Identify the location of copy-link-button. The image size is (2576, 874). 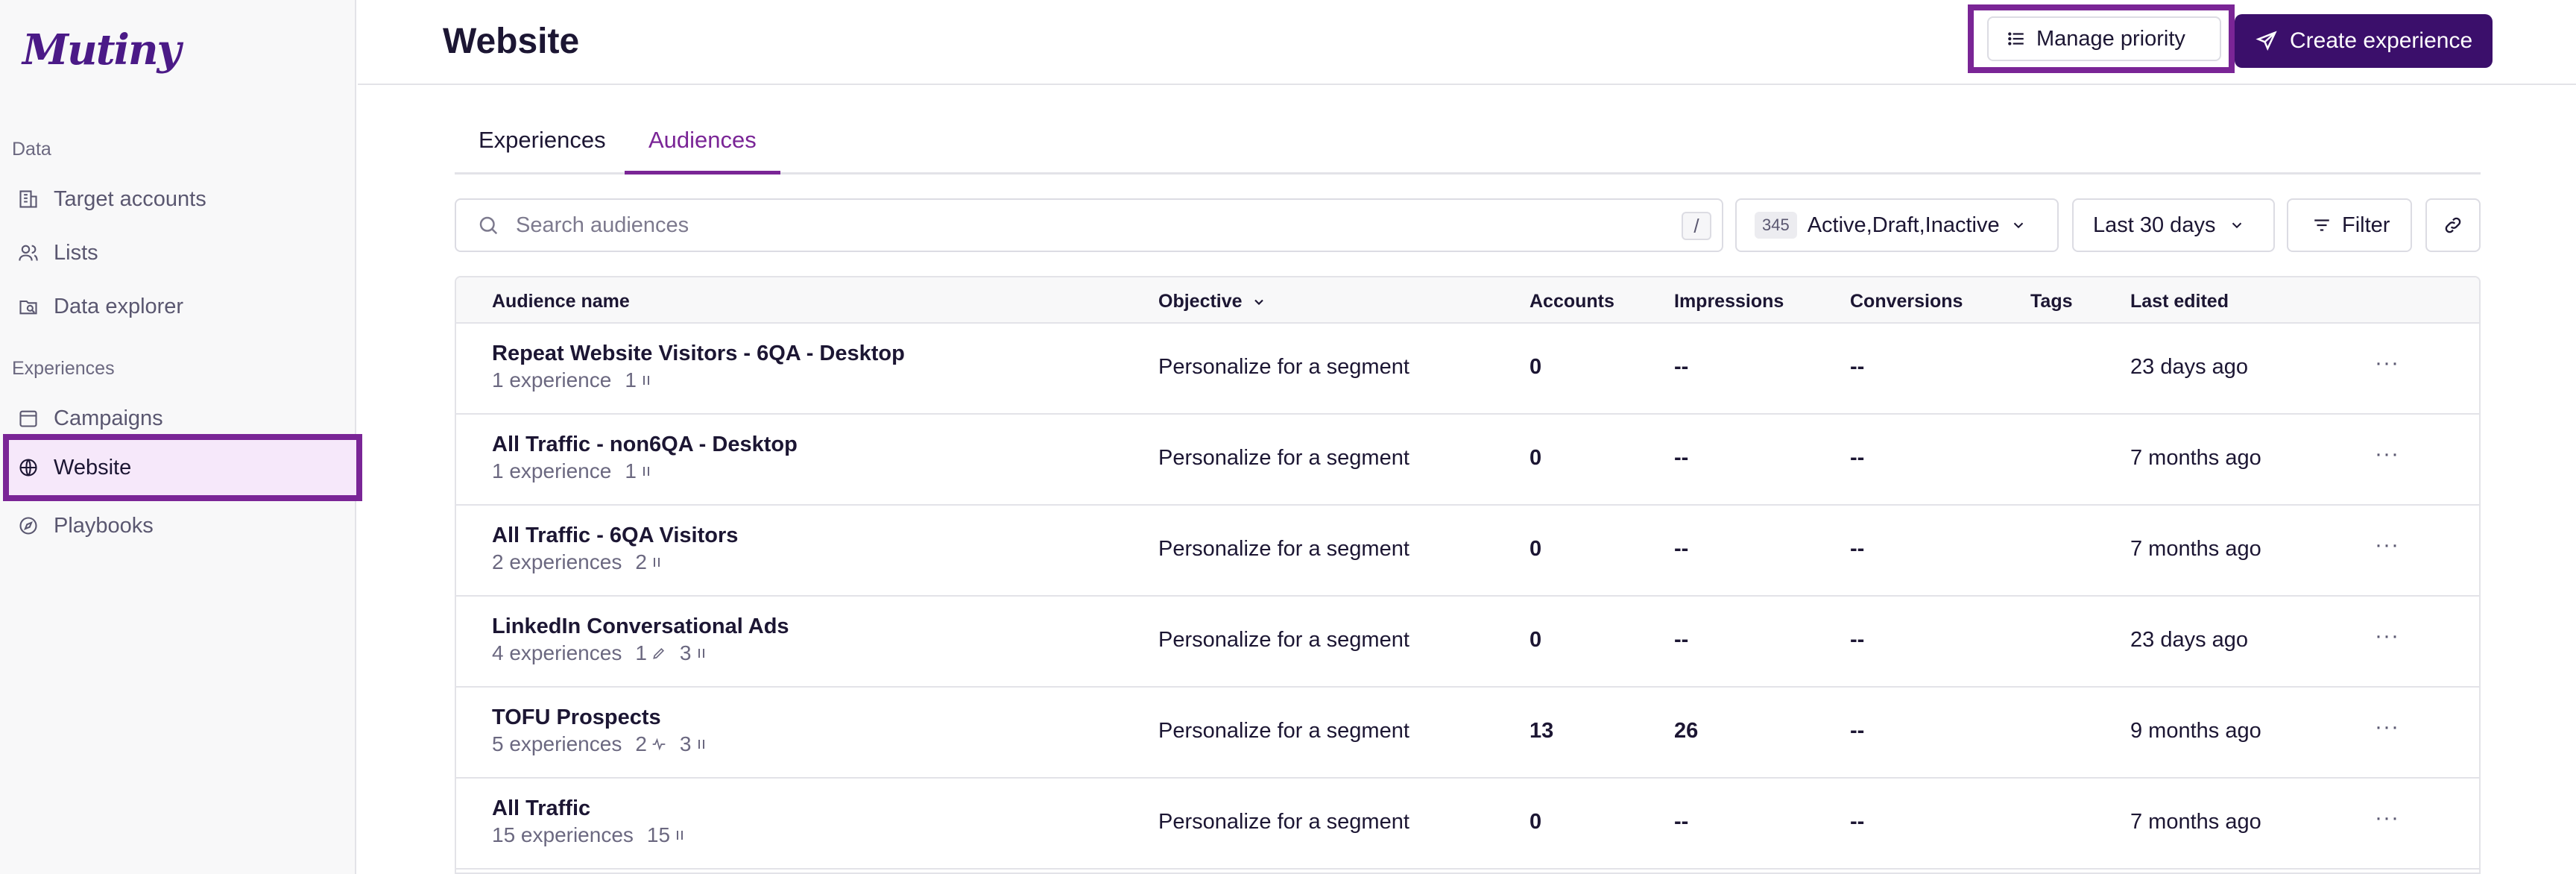
(2453, 225).